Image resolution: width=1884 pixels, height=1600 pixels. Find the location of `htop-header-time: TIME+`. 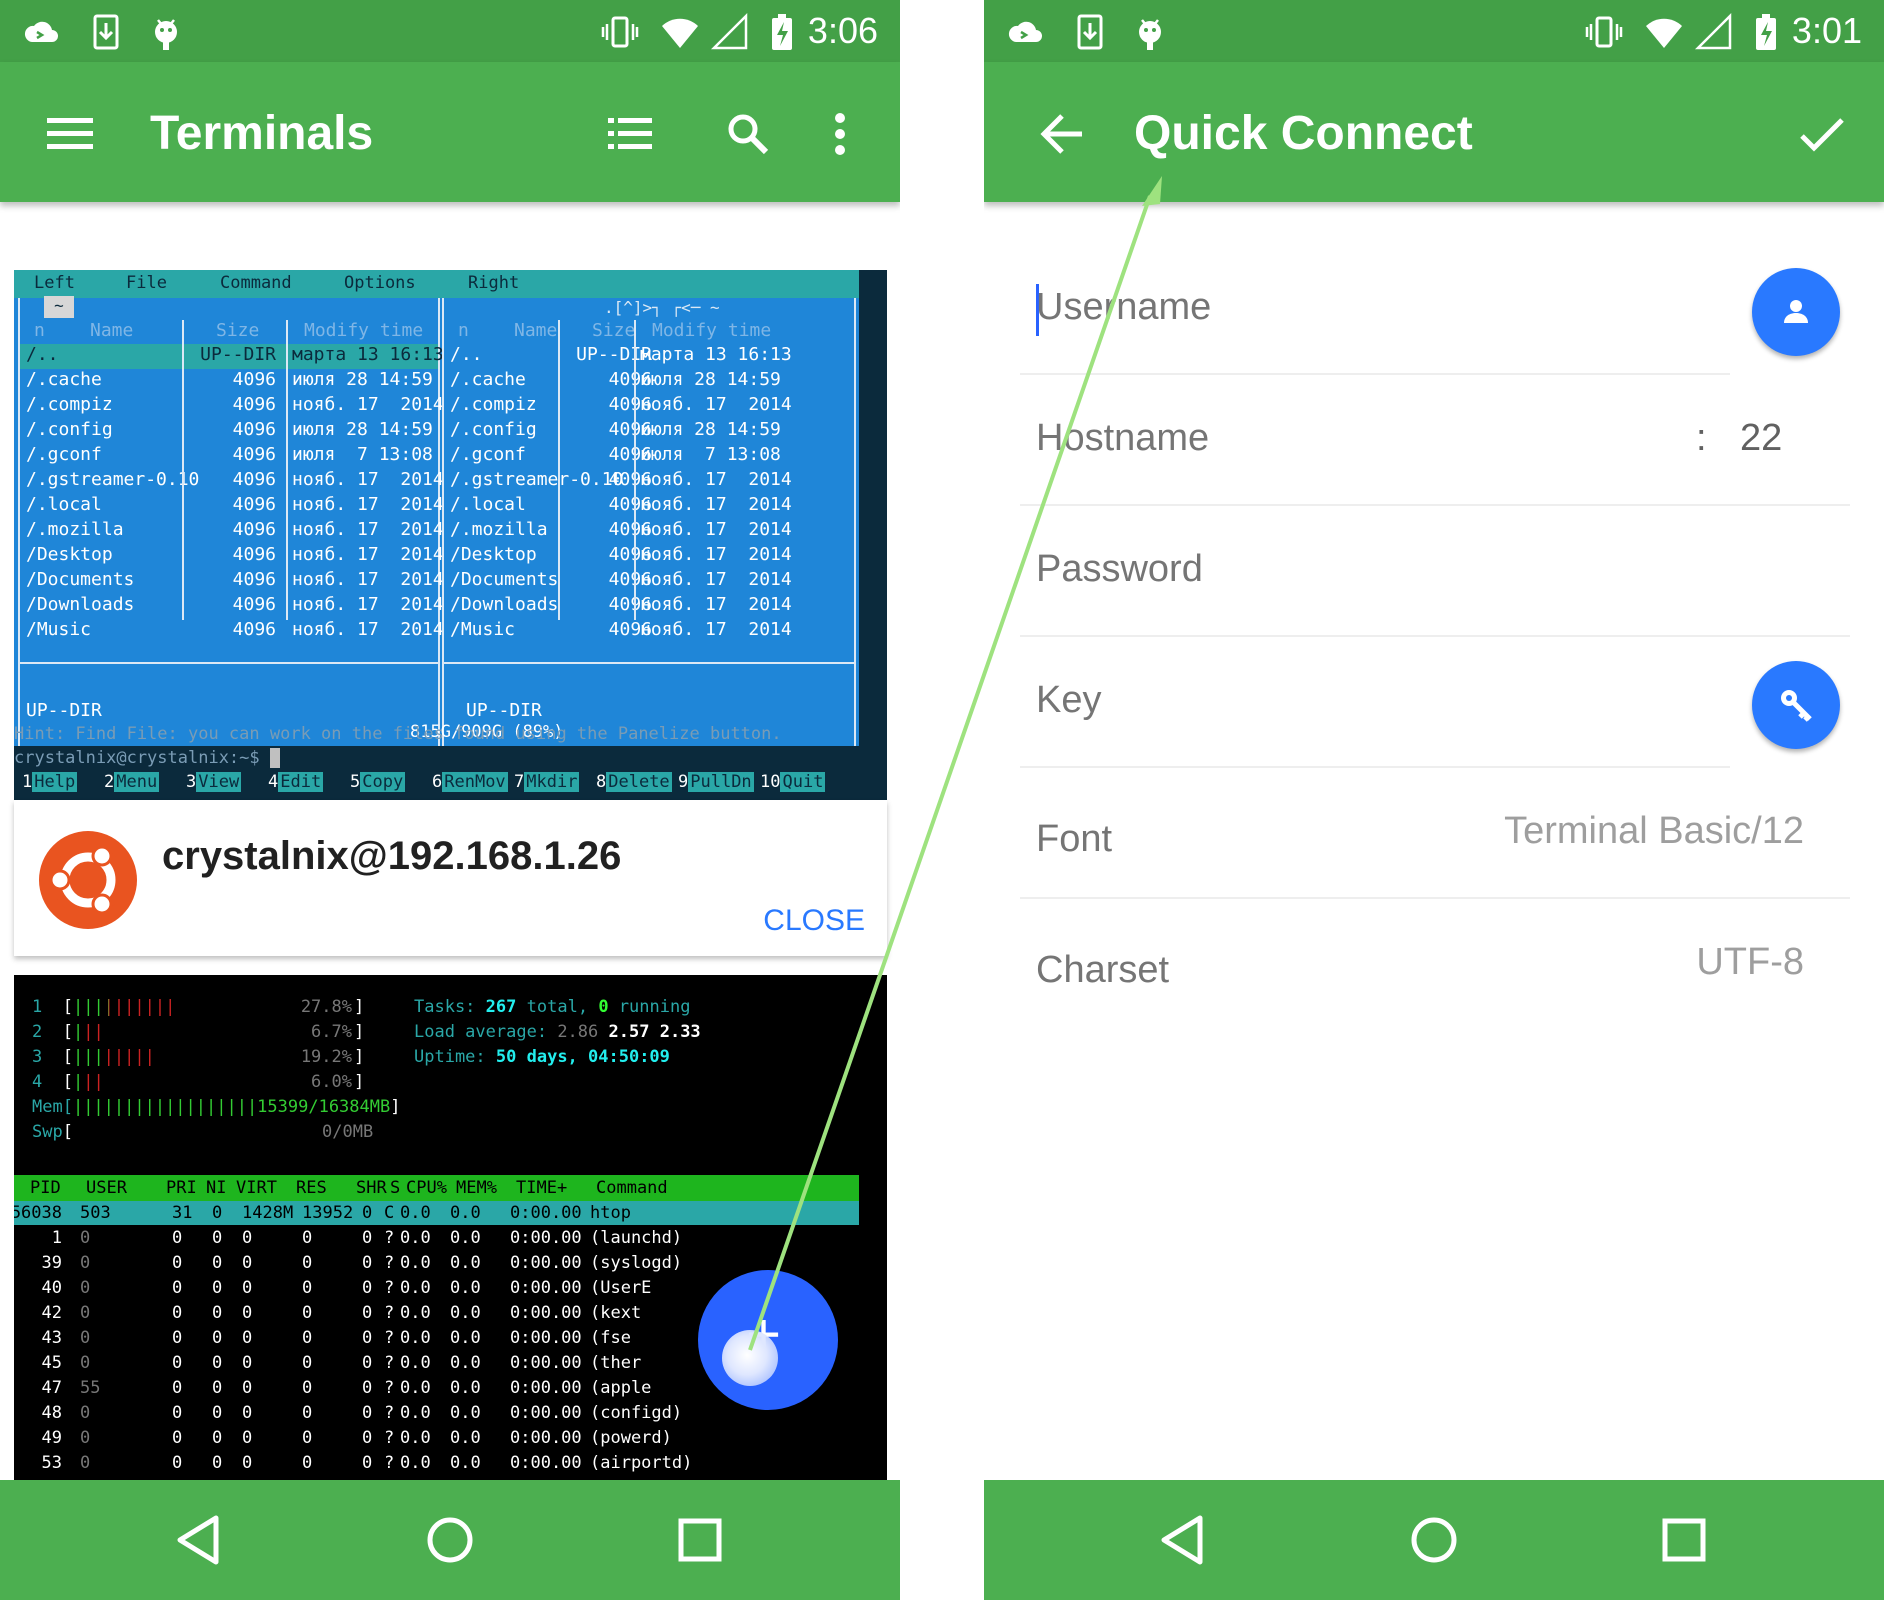

htop-header-time: TIME+ is located at coordinates (541, 1188).